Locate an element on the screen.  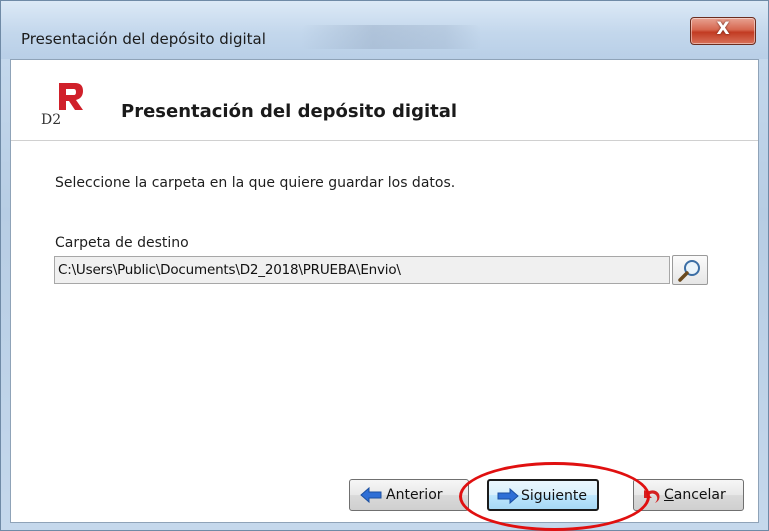
browse-folder-button is located at coordinates (690, 270).